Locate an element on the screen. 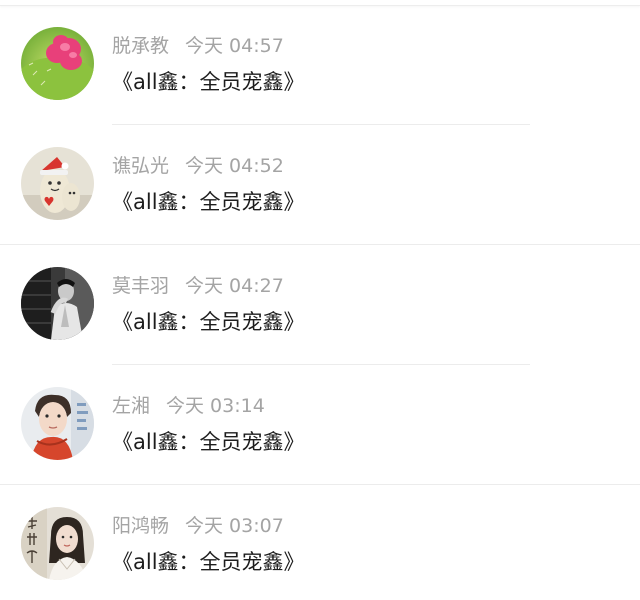 This screenshot has height=600, width=640. message-meta: 阳鸿畅 今天 03:07 is located at coordinates (198, 526).